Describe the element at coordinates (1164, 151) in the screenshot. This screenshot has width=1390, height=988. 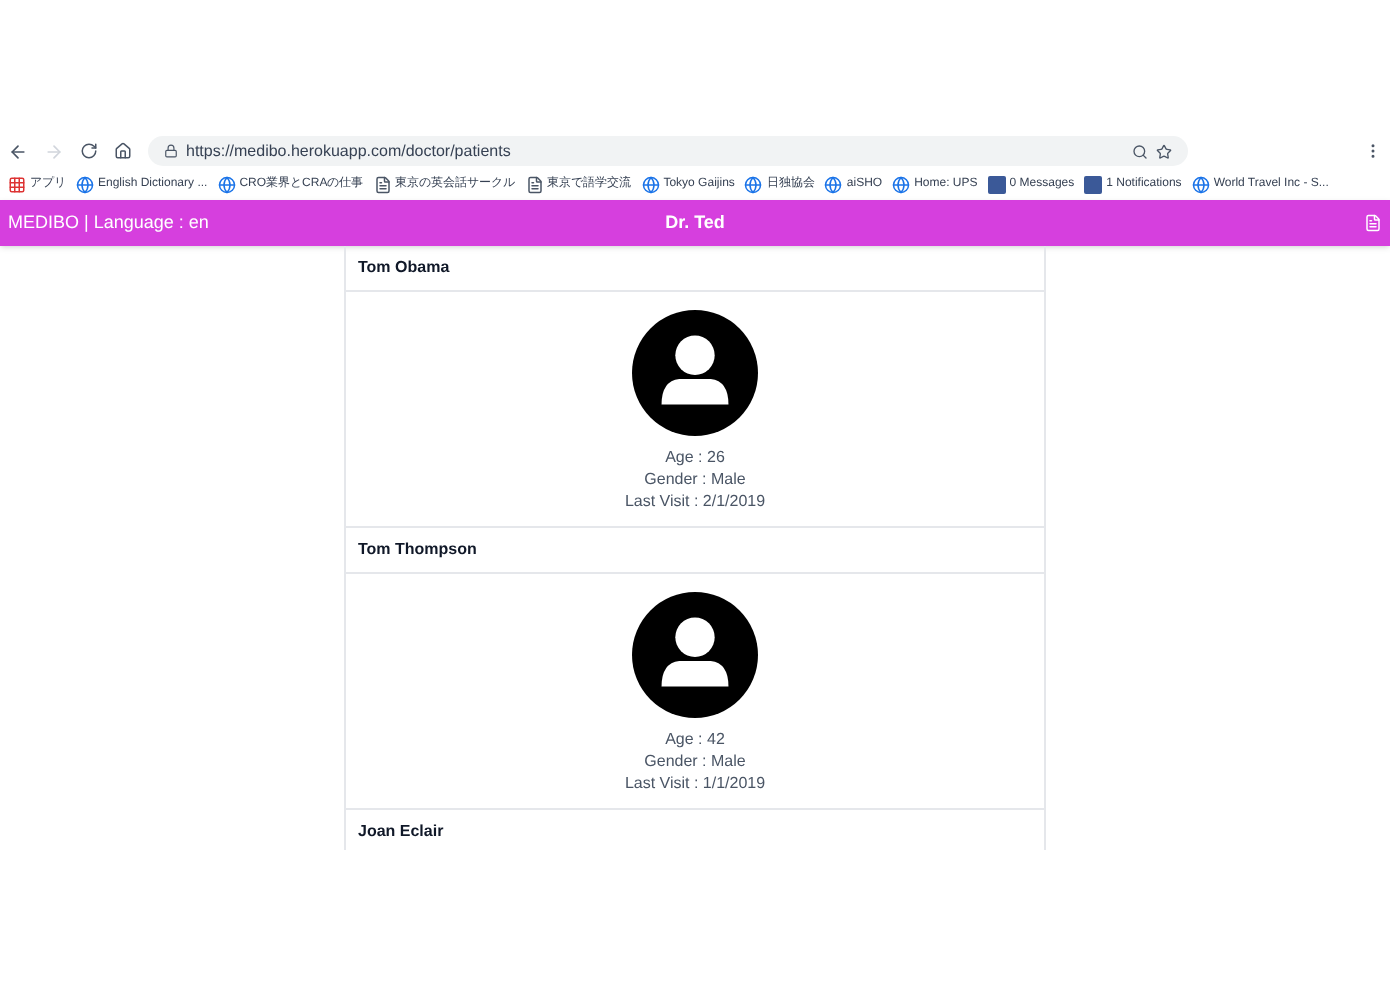
I see `star-icon` at that location.